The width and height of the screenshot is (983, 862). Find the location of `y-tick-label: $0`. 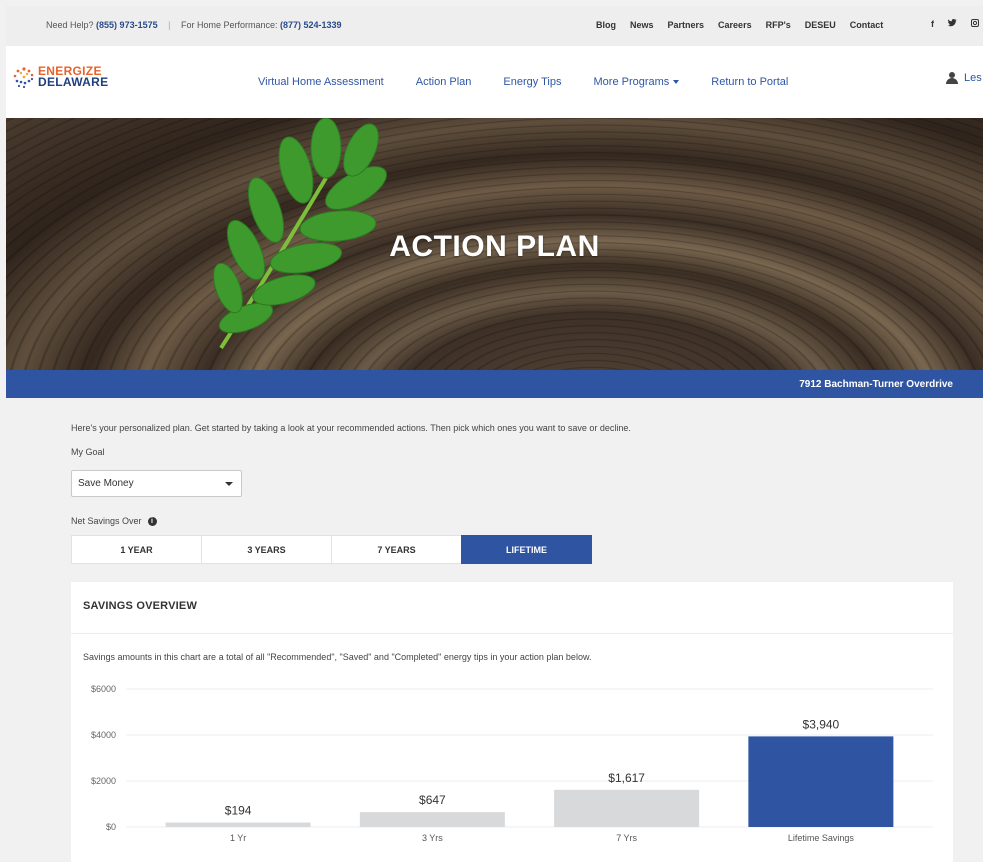

y-tick-label: $0 is located at coordinates (111, 827).